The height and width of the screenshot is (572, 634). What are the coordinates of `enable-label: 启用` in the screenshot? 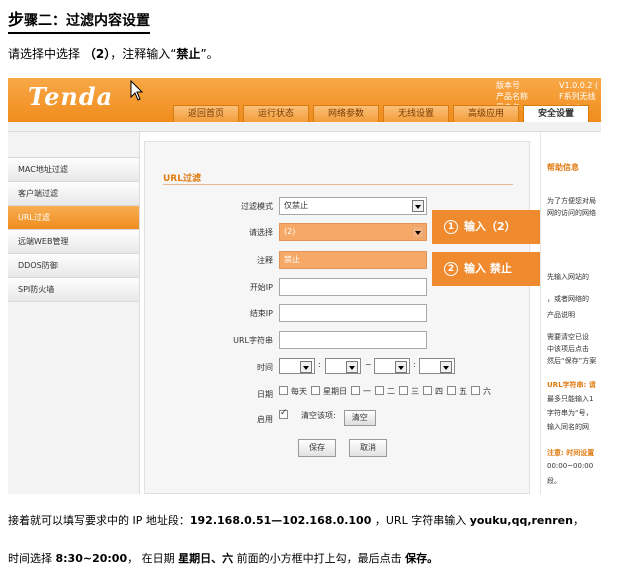 It's located at (265, 419).